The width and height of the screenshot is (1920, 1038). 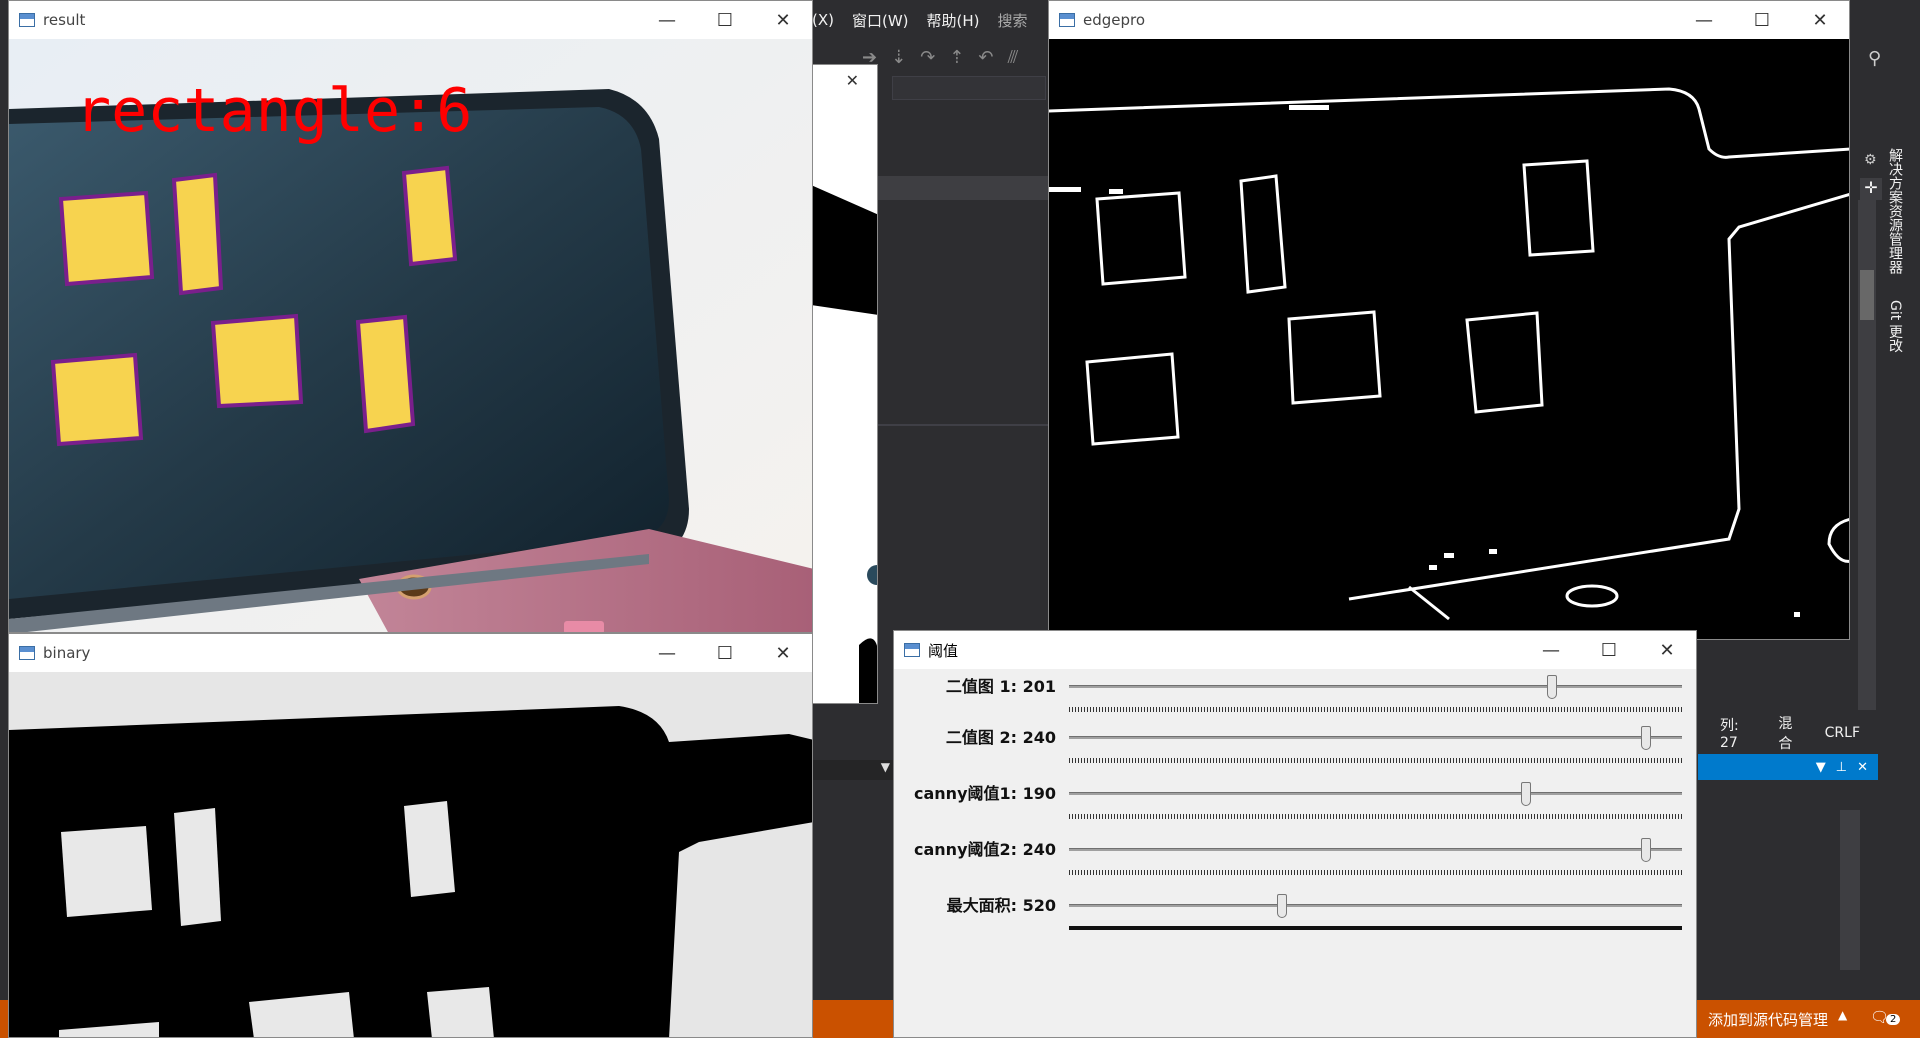 What do you see at coordinates (1841, 767) in the screenshot?
I see `pin-tab-icon: ⊥` at bounding box center [1841, 767].